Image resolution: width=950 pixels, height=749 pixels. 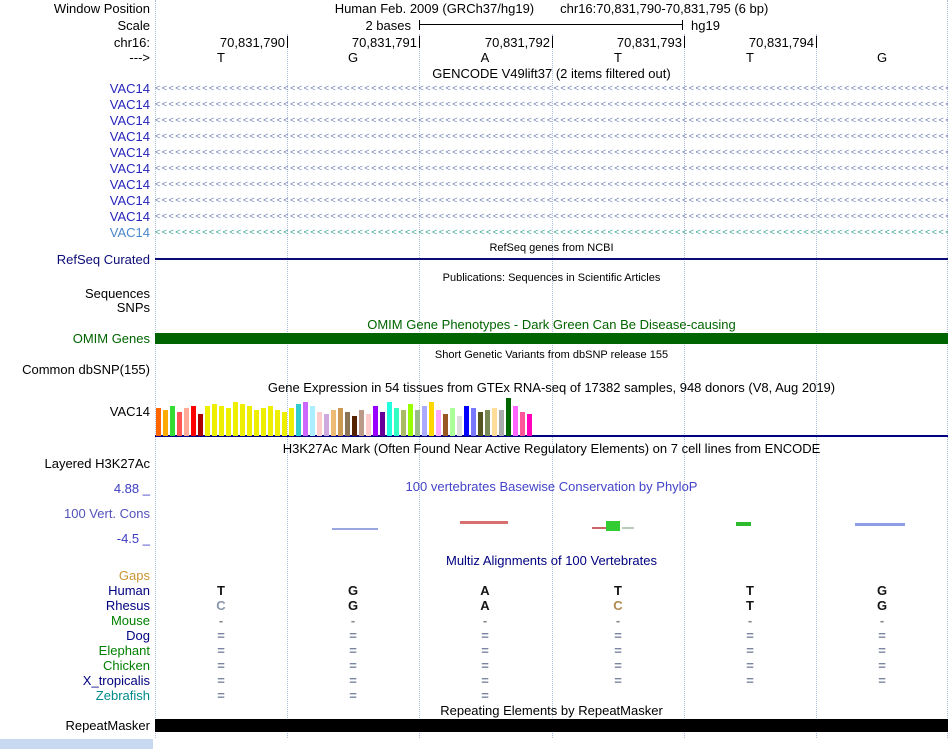 What do you see at coordinates (551, 436) in the screenshot?
I see `gtex-track-baseline` at bounding box center [551, 436].